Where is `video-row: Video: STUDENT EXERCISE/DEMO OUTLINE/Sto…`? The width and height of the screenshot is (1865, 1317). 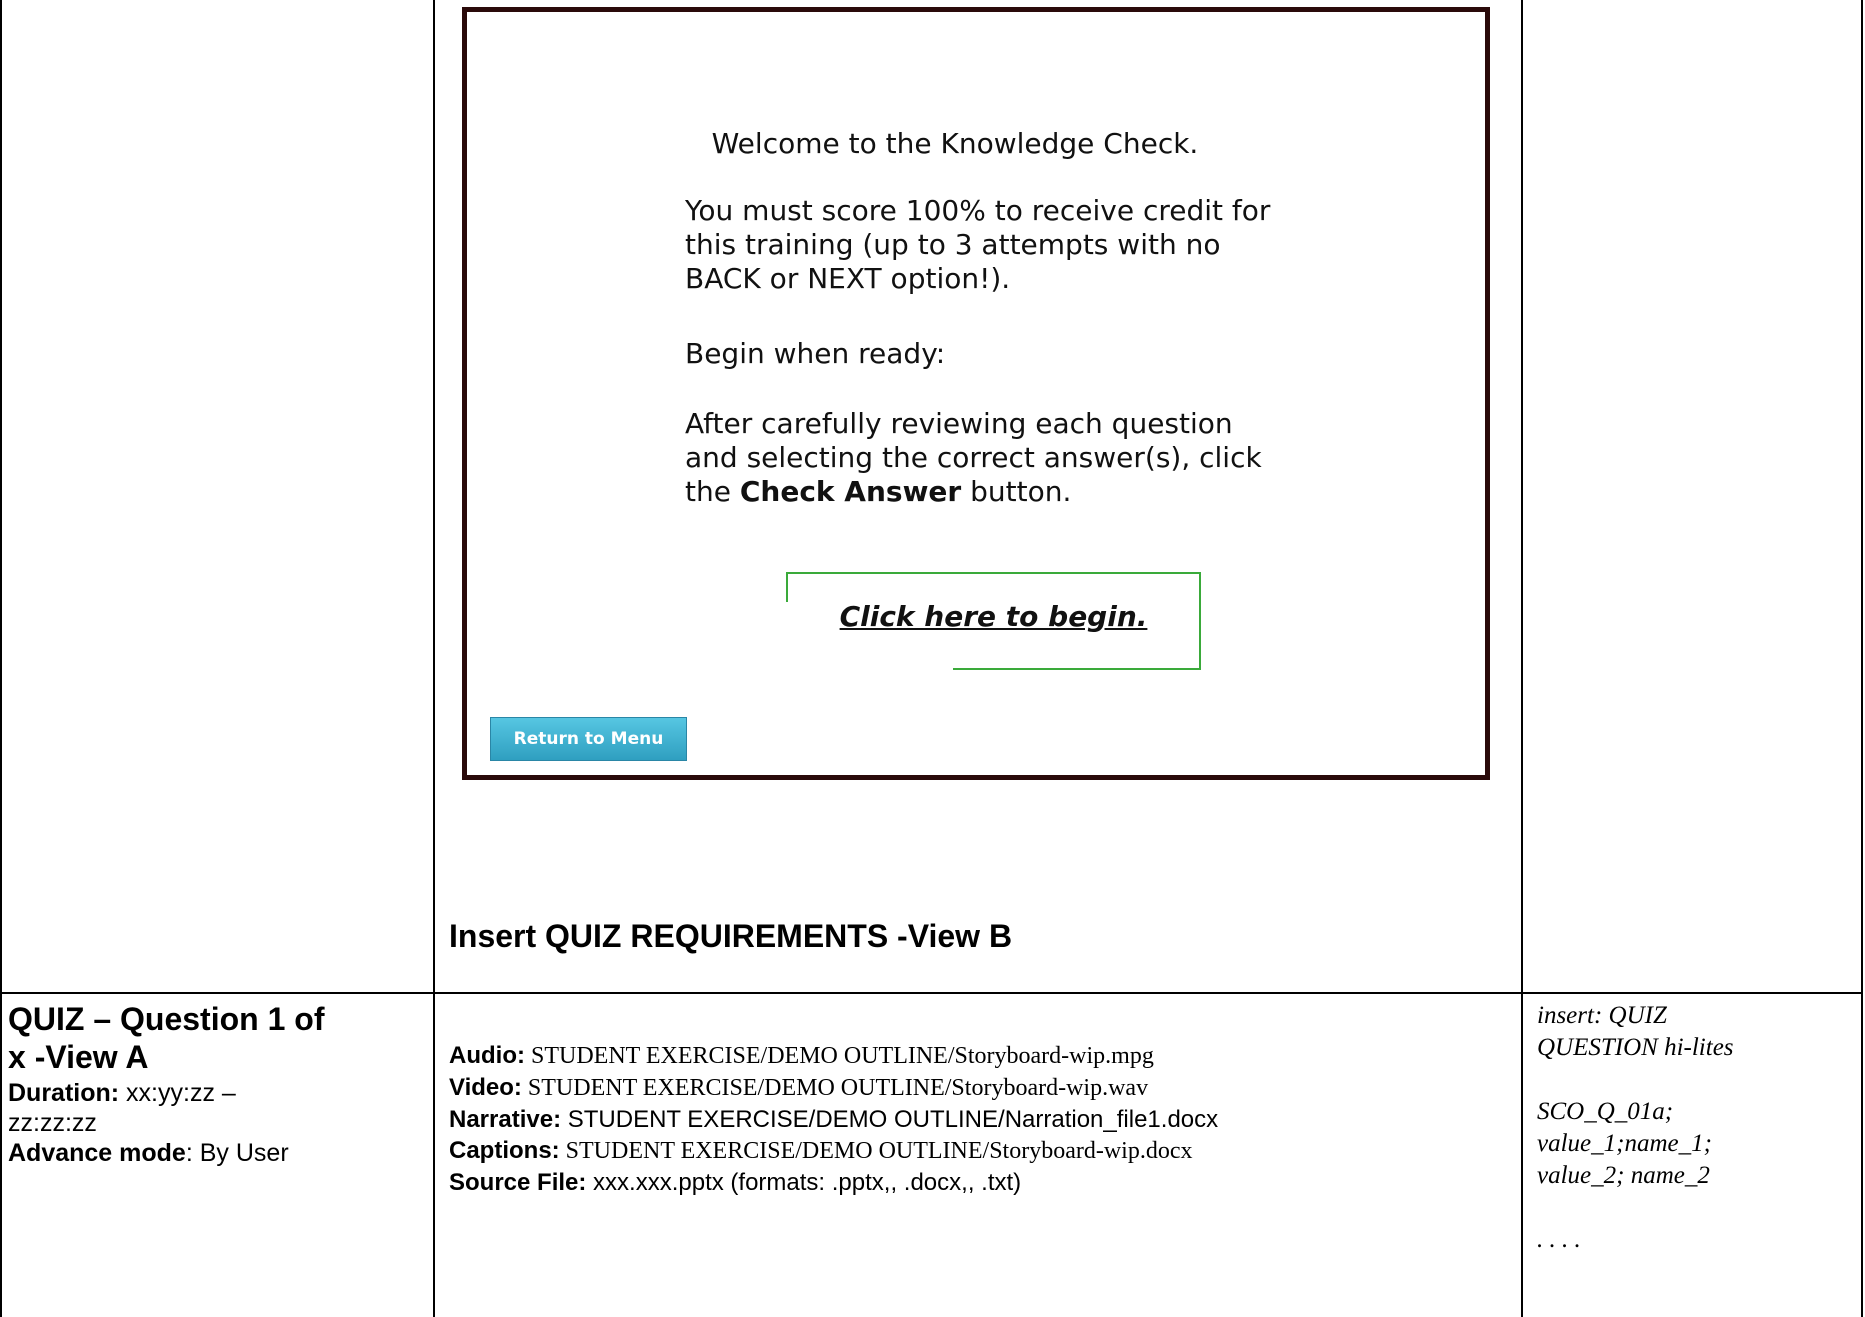 video-row: Video: STUDENT EXERCISE/DEMO OUTLINE/Sto… is located at coordinates (979, 1088).